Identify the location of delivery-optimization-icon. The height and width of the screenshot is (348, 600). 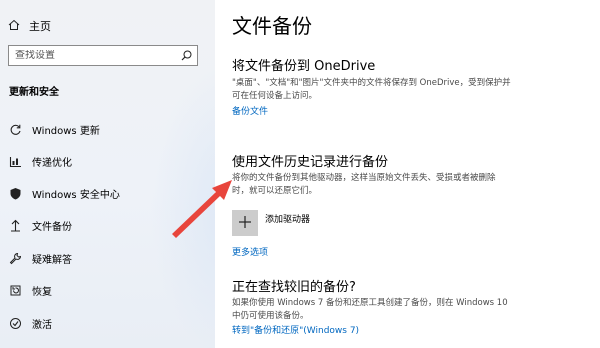
(15, 161).